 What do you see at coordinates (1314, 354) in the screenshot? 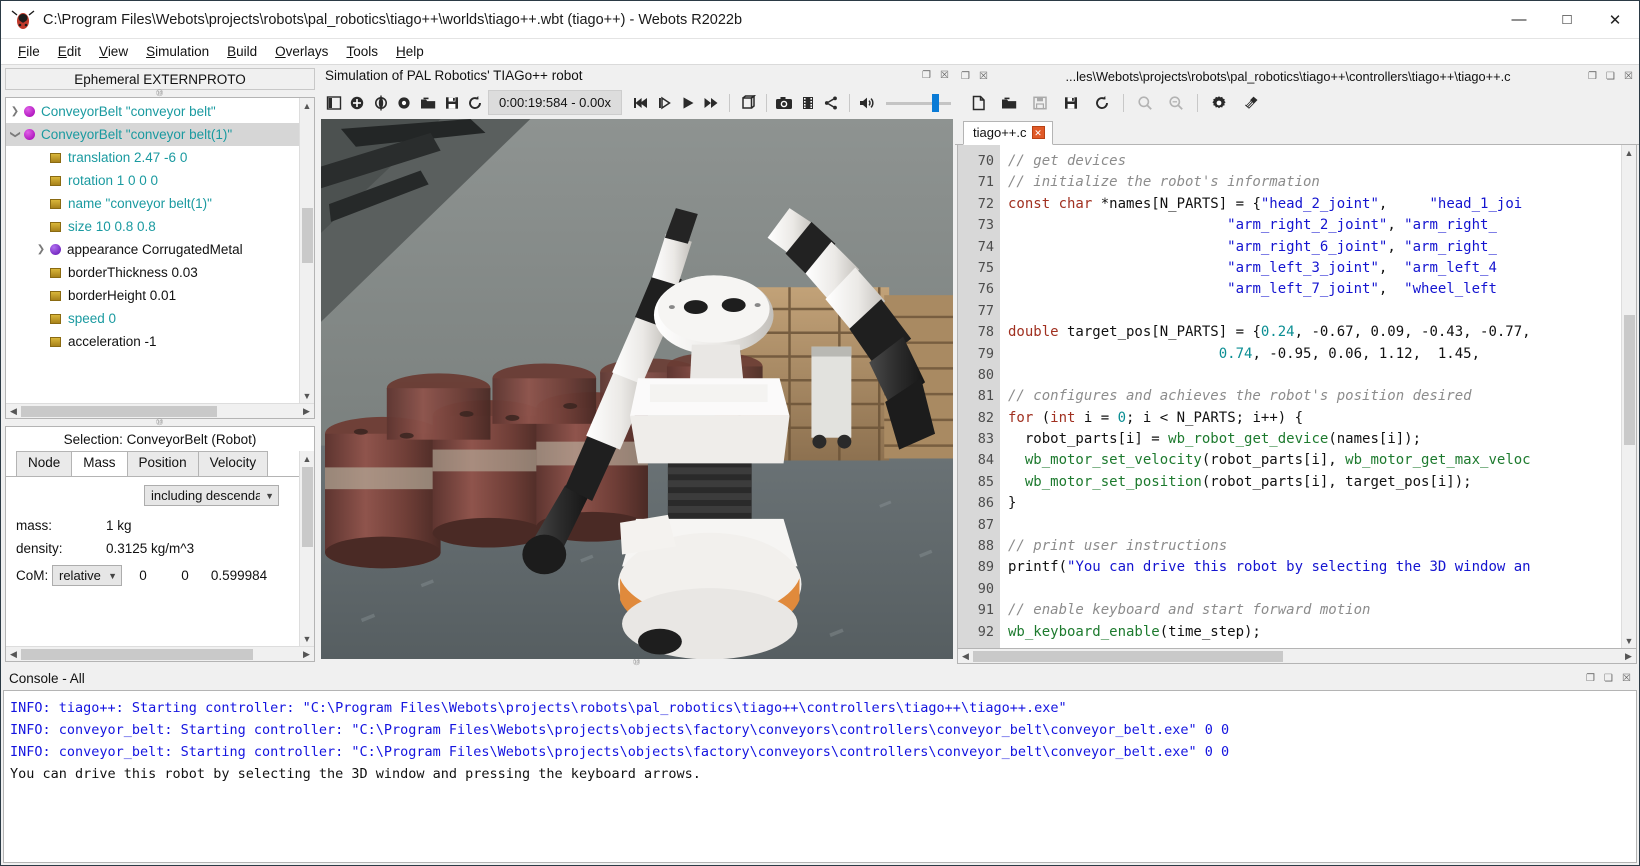
I see `code-line: 0.74, -0.95, 0.06, 1.12, 1.45,` at bounding box center [1314, 354].